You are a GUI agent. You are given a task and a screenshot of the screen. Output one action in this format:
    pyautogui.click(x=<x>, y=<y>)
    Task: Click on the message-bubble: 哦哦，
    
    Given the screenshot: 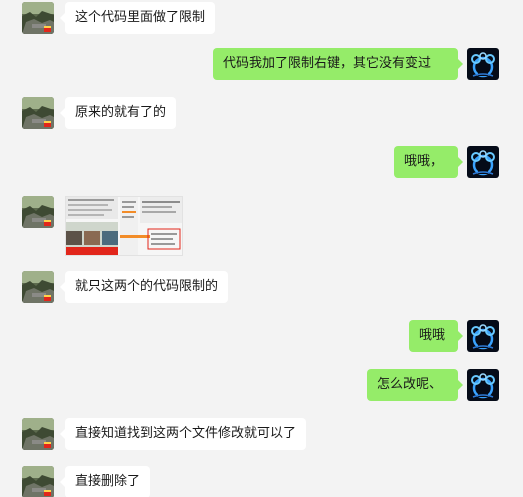 What is the action you would take?
    pyautogui.click(x=428, y=162)
    